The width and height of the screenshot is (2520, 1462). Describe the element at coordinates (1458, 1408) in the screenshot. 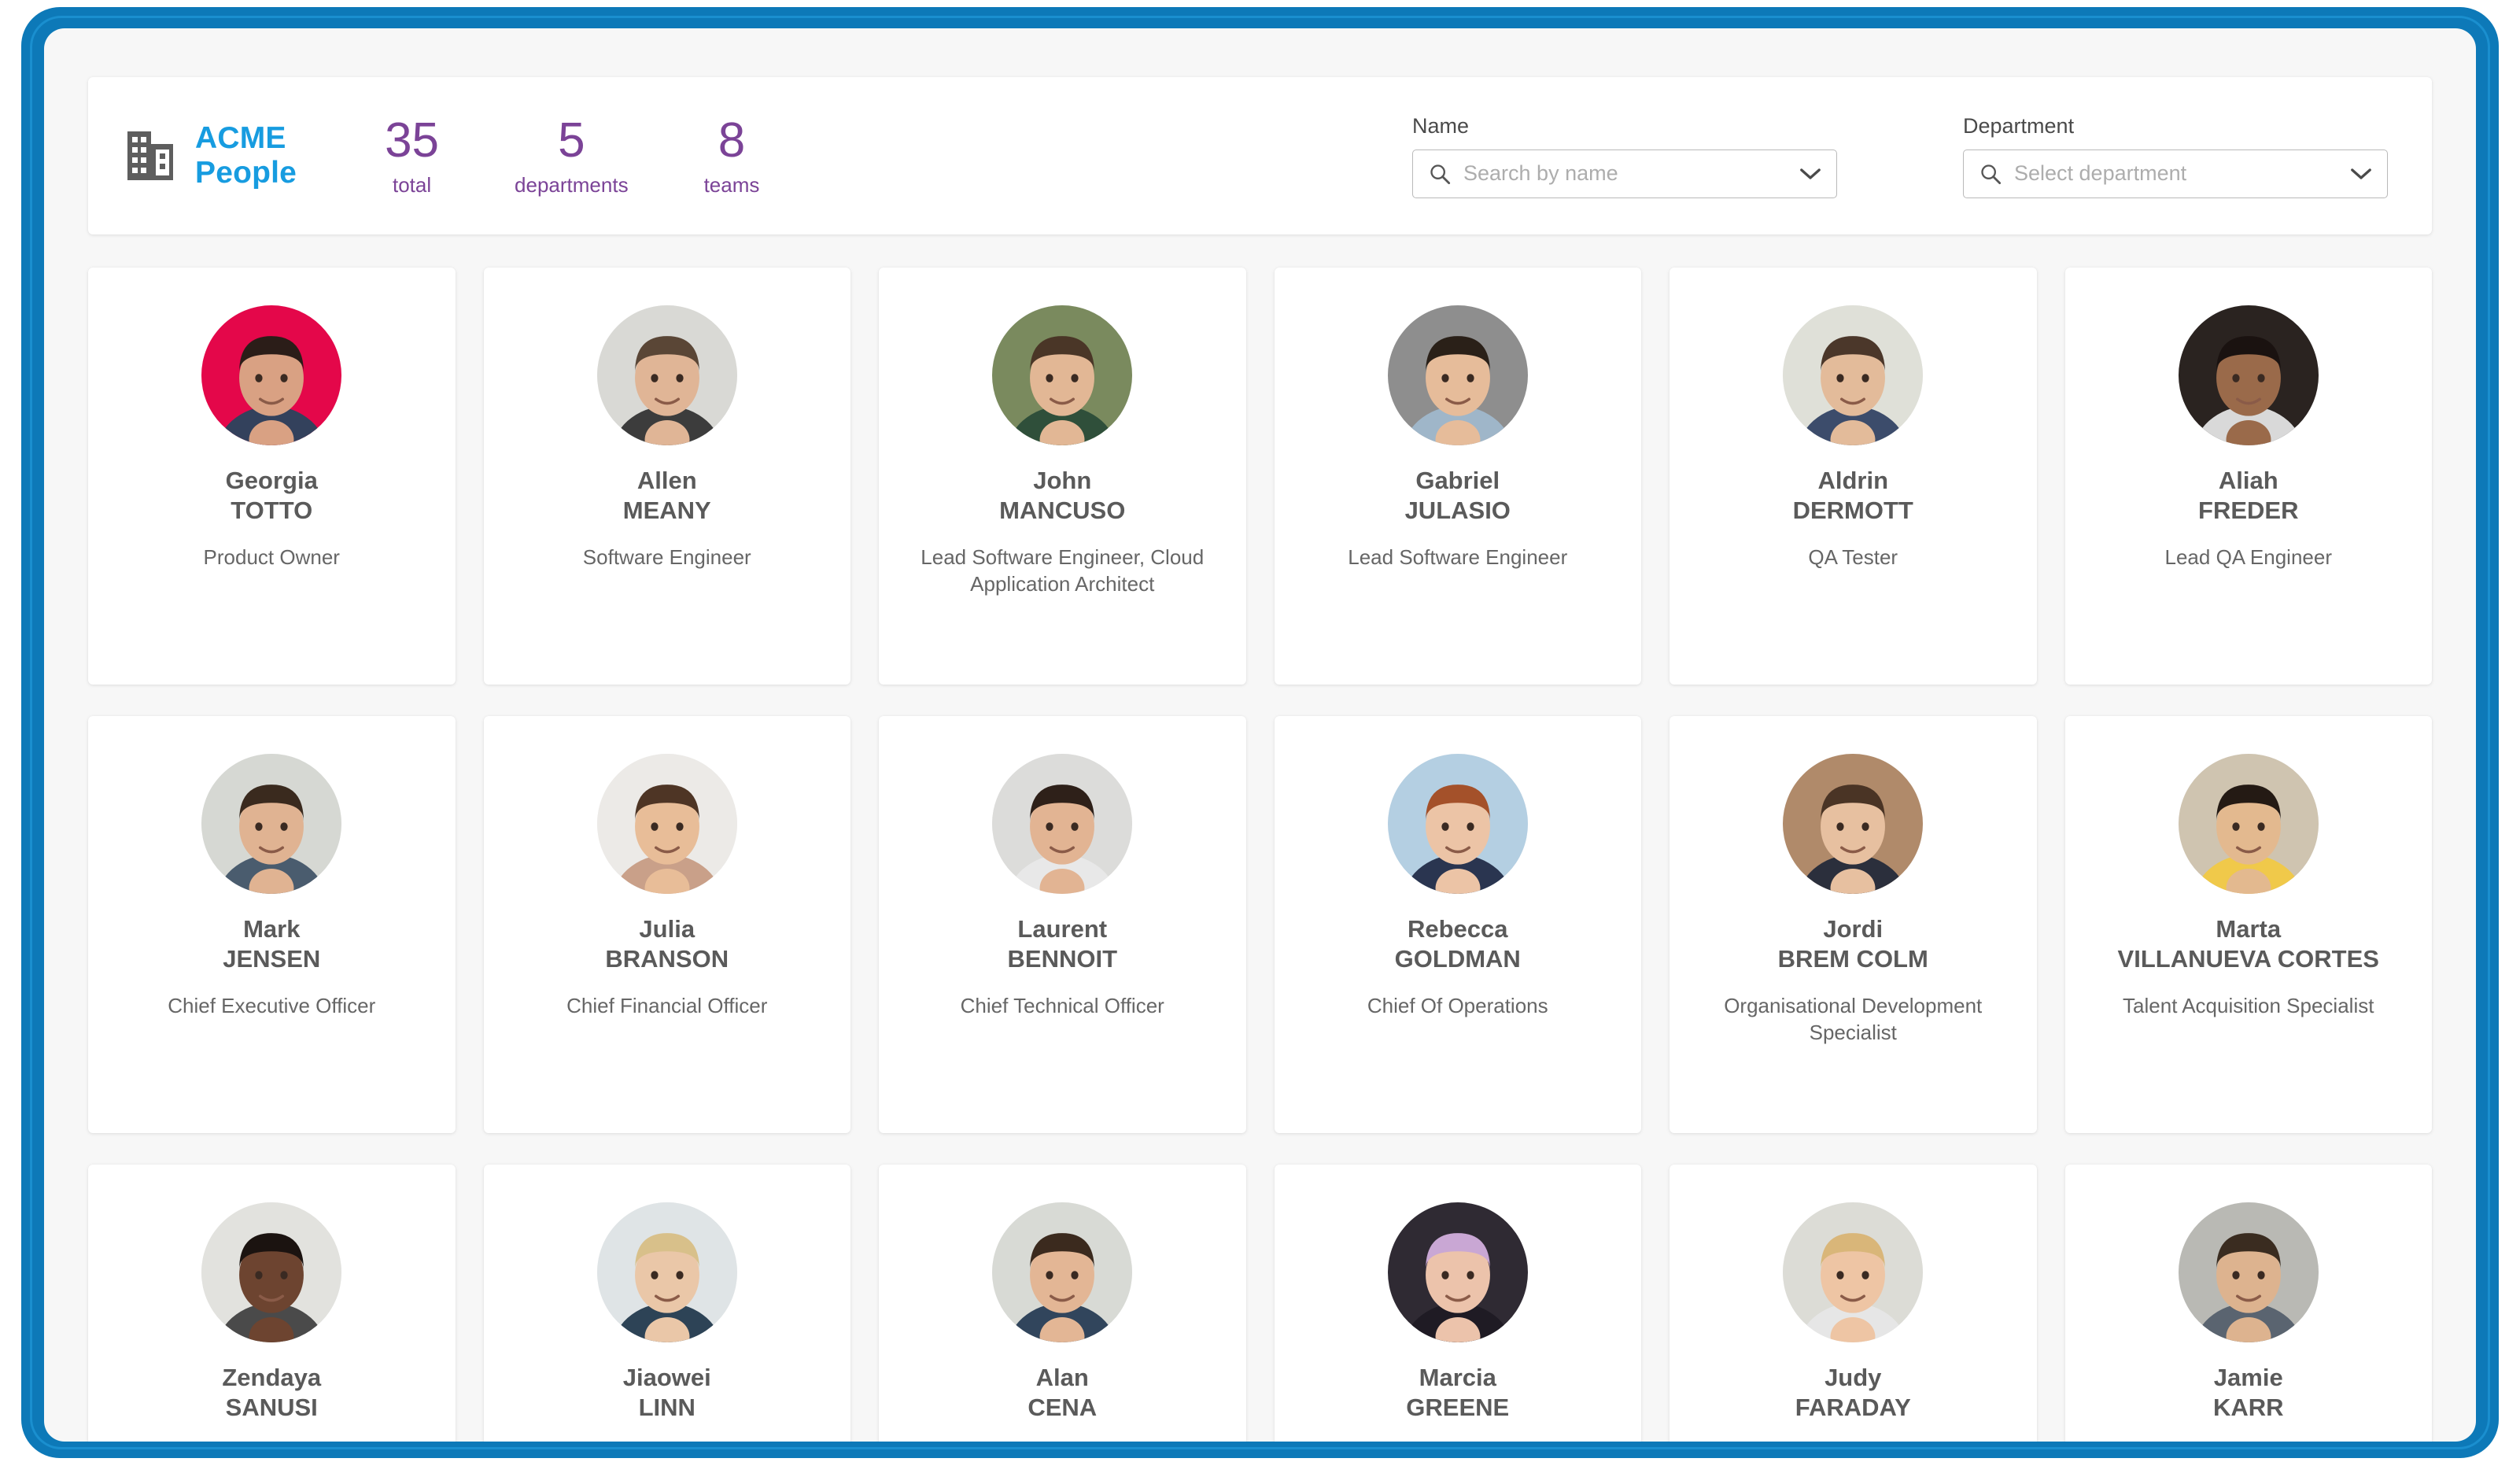

I see `person-last-name: GREENE` at that location.